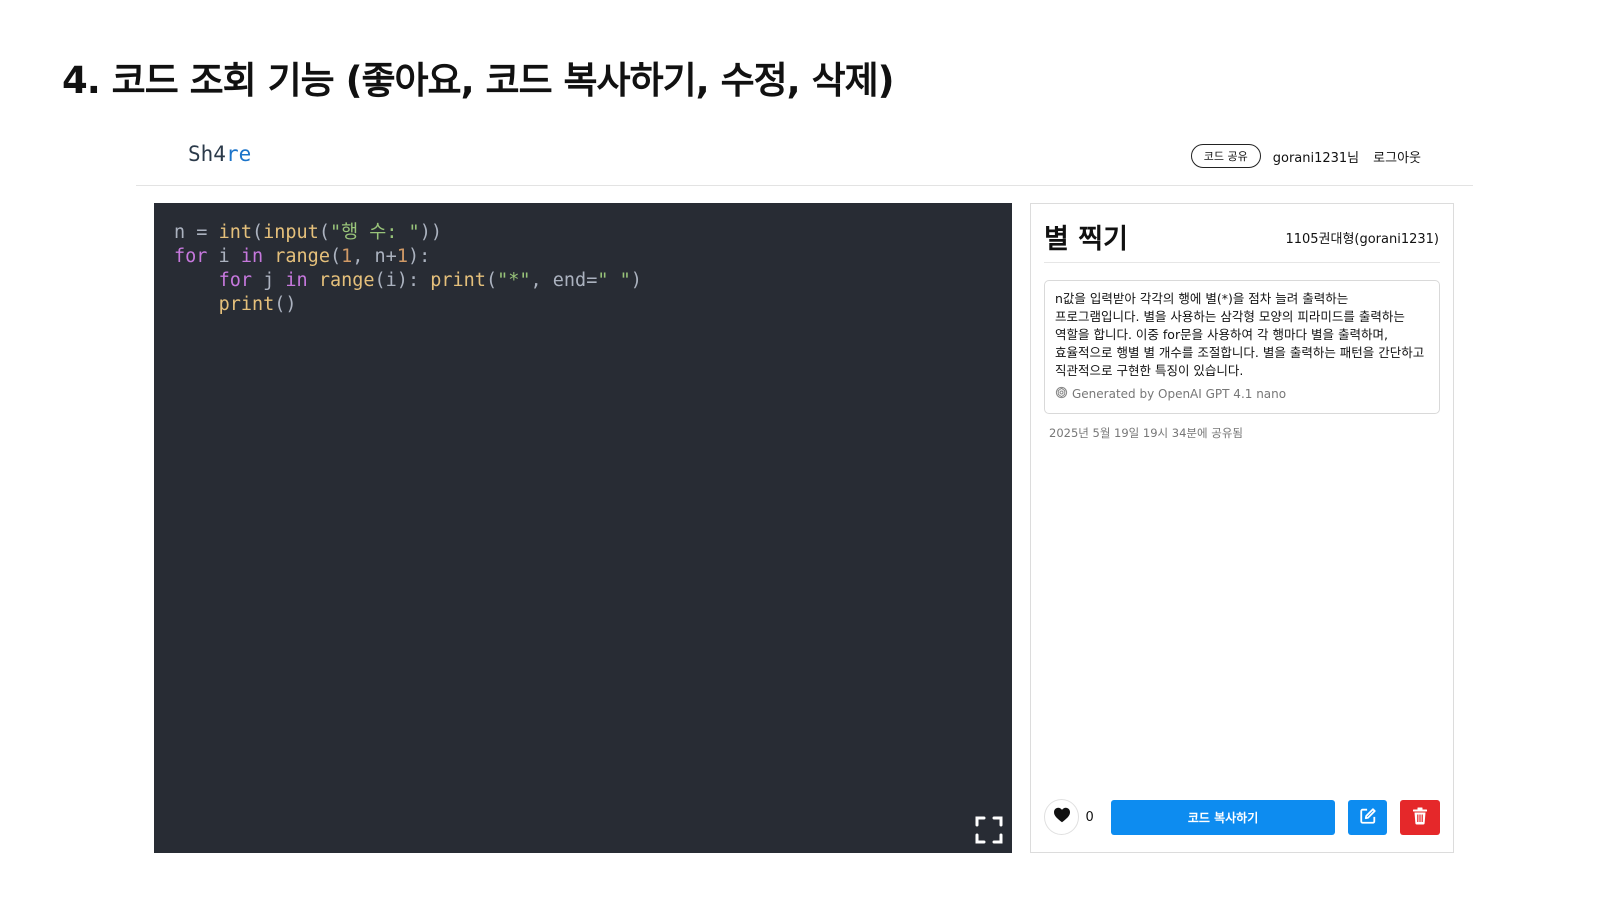 The width and height of the screenshot is (1600, 900). I want to click on logo: Sh4re, so click(219, 154).